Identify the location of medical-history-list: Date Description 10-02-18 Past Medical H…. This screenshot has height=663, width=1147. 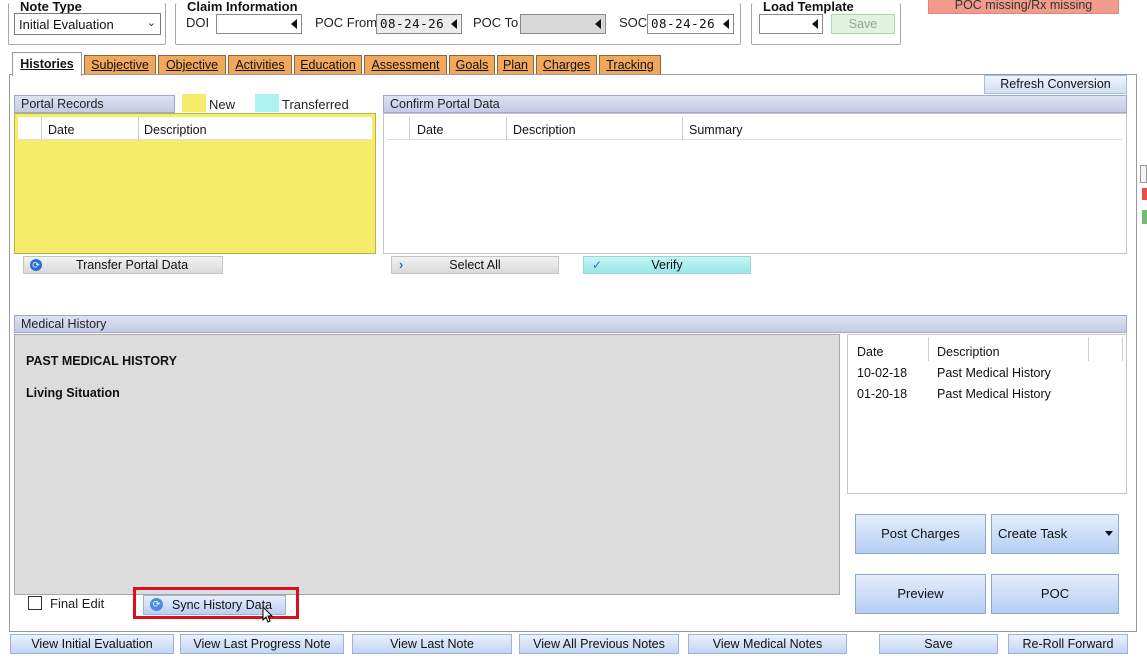
(987, 414).